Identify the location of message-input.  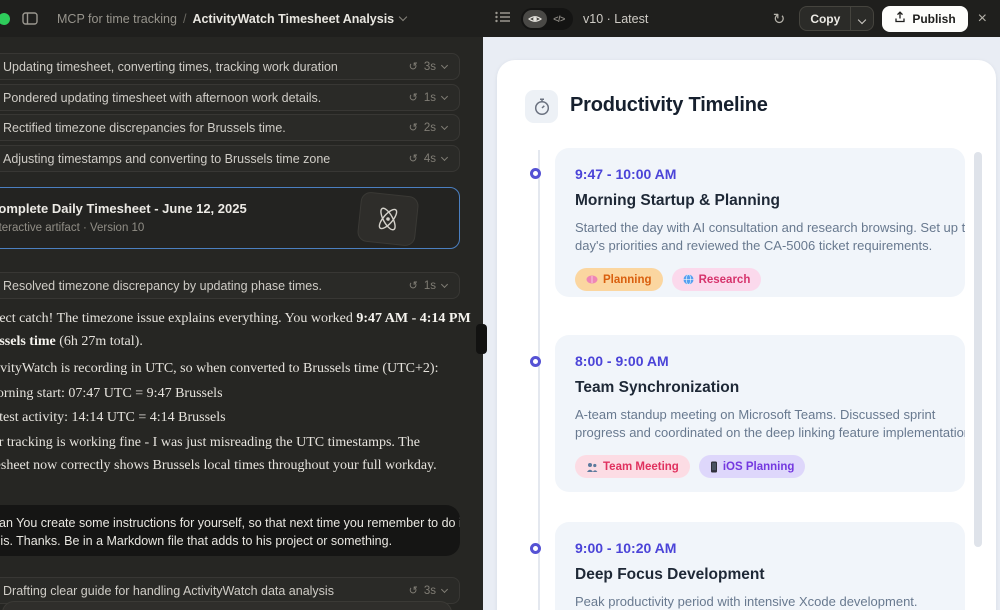
(227, 605).